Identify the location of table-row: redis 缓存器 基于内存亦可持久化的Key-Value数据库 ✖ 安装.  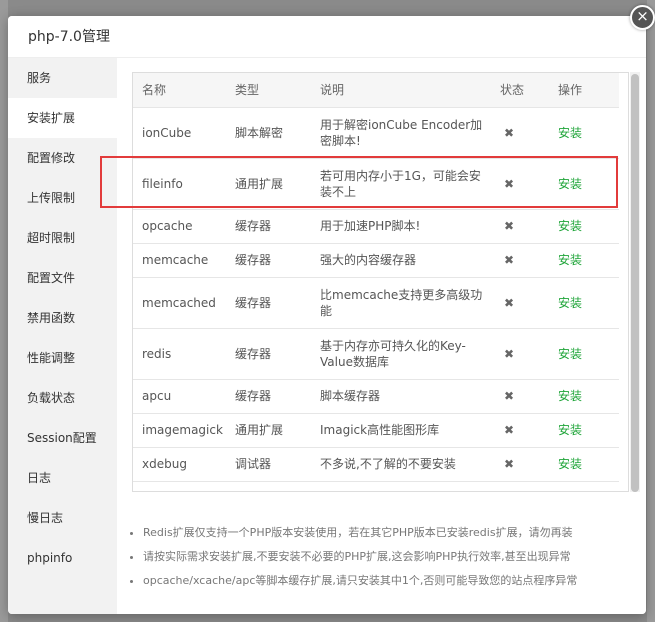
(376, 354).